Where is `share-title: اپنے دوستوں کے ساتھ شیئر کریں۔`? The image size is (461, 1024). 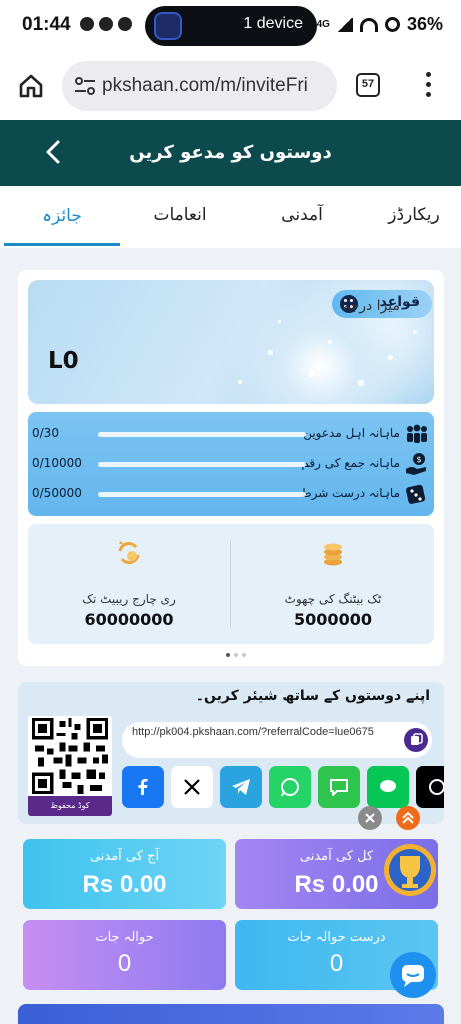
share-title: اپنے دوستوں کے ساتھ شیئر کریں۔ is located at coordinates (312, 696).